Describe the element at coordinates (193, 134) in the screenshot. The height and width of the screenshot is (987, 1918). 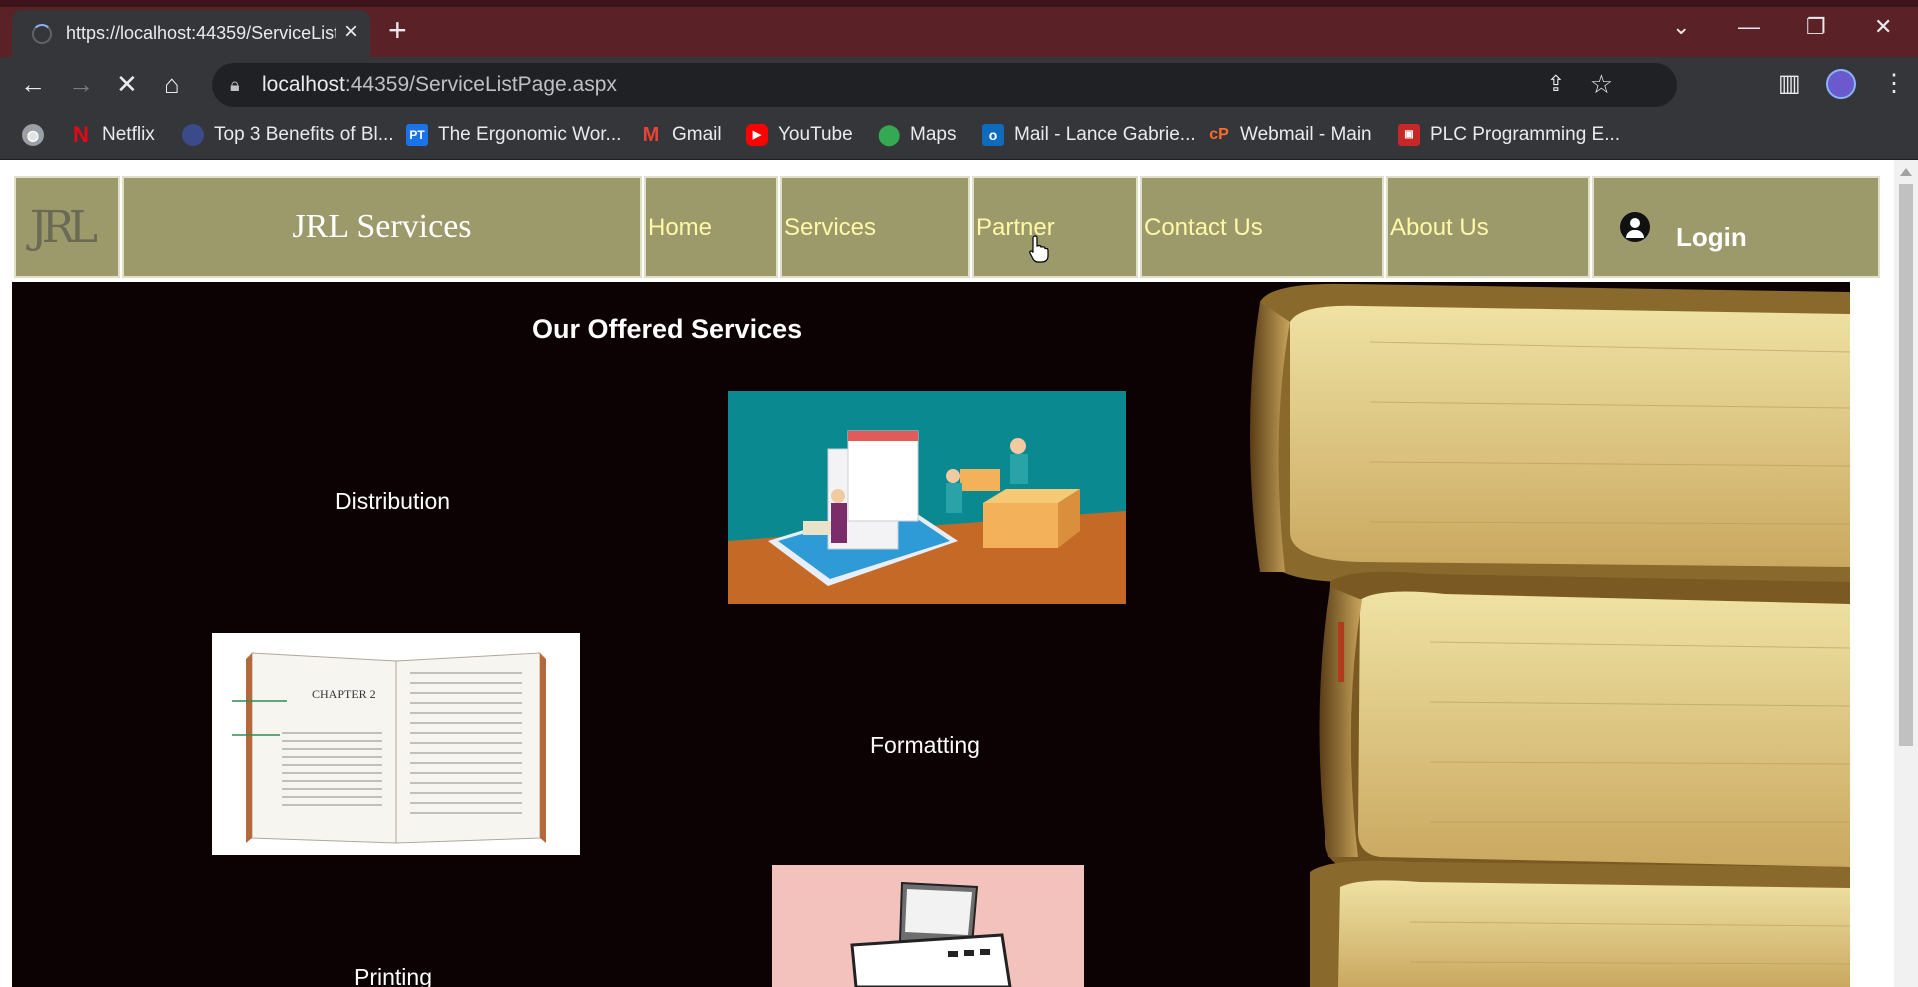
I see `site-icon` at that location.